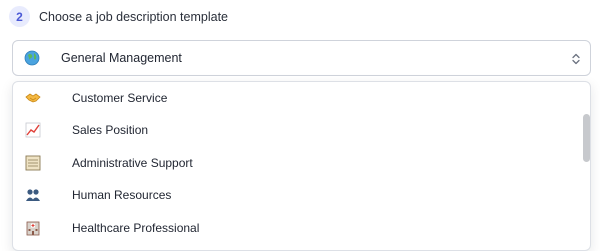  Describe the element at coordinates (120, 98) in the screenshot. I see `option-label: Customer Service` at that location.